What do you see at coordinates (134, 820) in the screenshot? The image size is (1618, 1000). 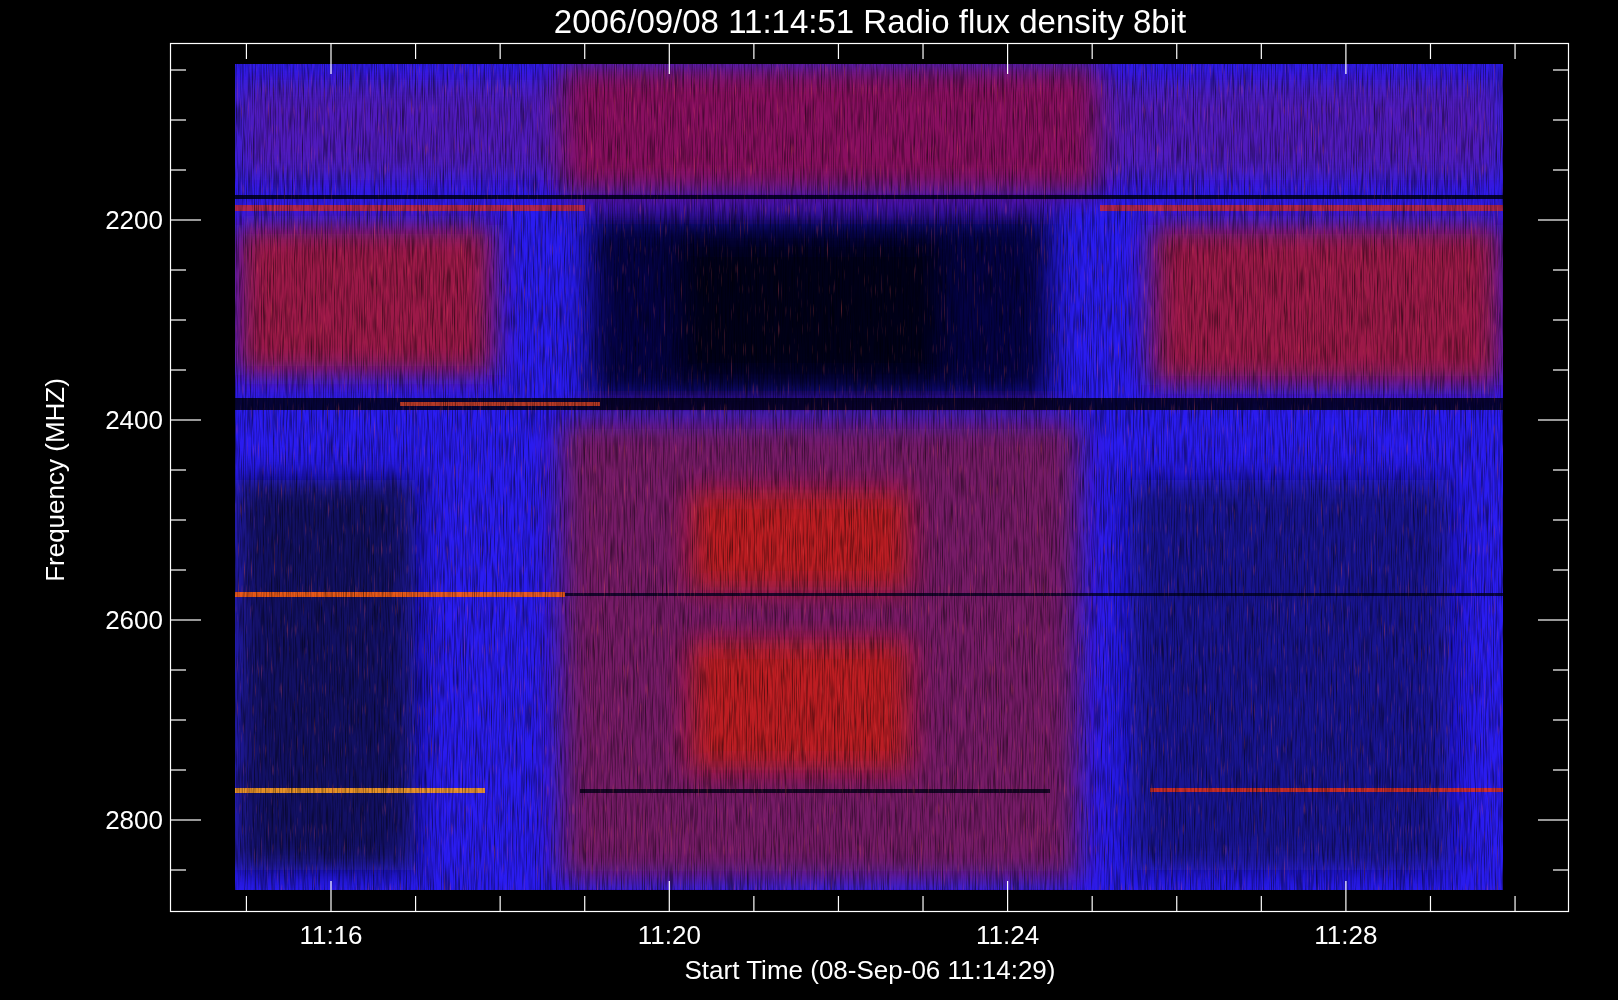 I see `tick-label: 2800` at bounding box center [134, 820].